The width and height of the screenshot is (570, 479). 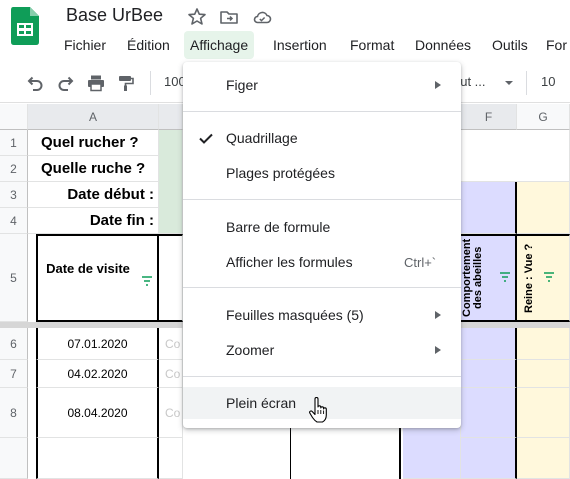 What do you see at coordinates (97, 458) in the screenshot?
I see `cell-a9` at bounding box center [97, 458].